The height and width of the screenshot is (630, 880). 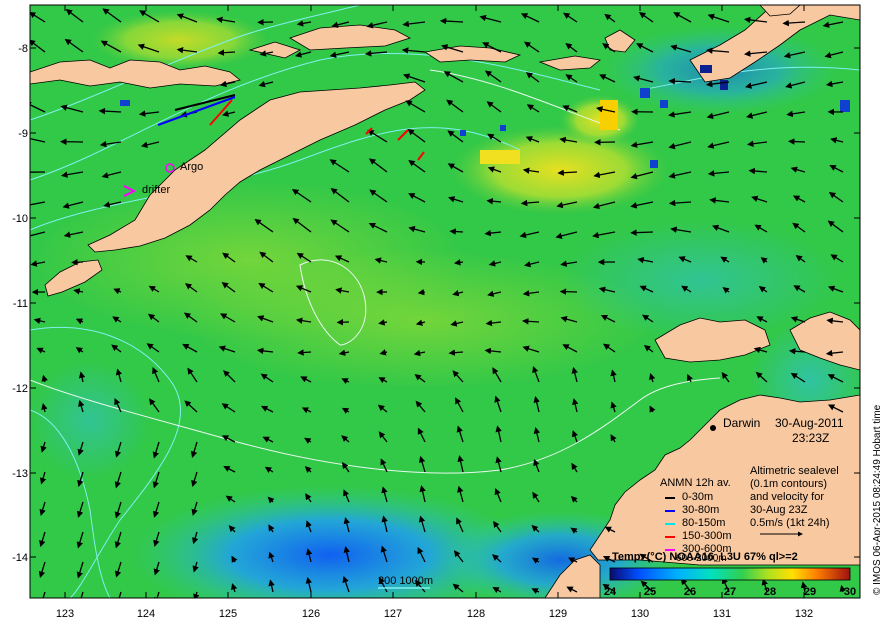 What do you see at coordinates (20, 219) in the screenshot?
I see `lat-label: -10` at bounding box center [20, 219].